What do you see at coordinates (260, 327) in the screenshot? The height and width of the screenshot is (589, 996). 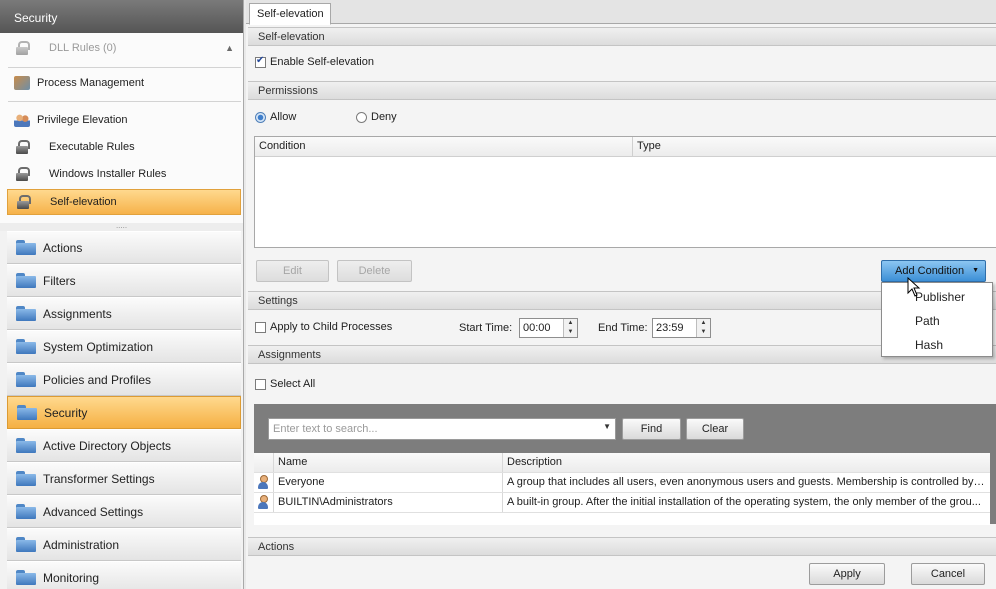 I see `apply-child-processes-checkbox` at bounding box center [260, 327].